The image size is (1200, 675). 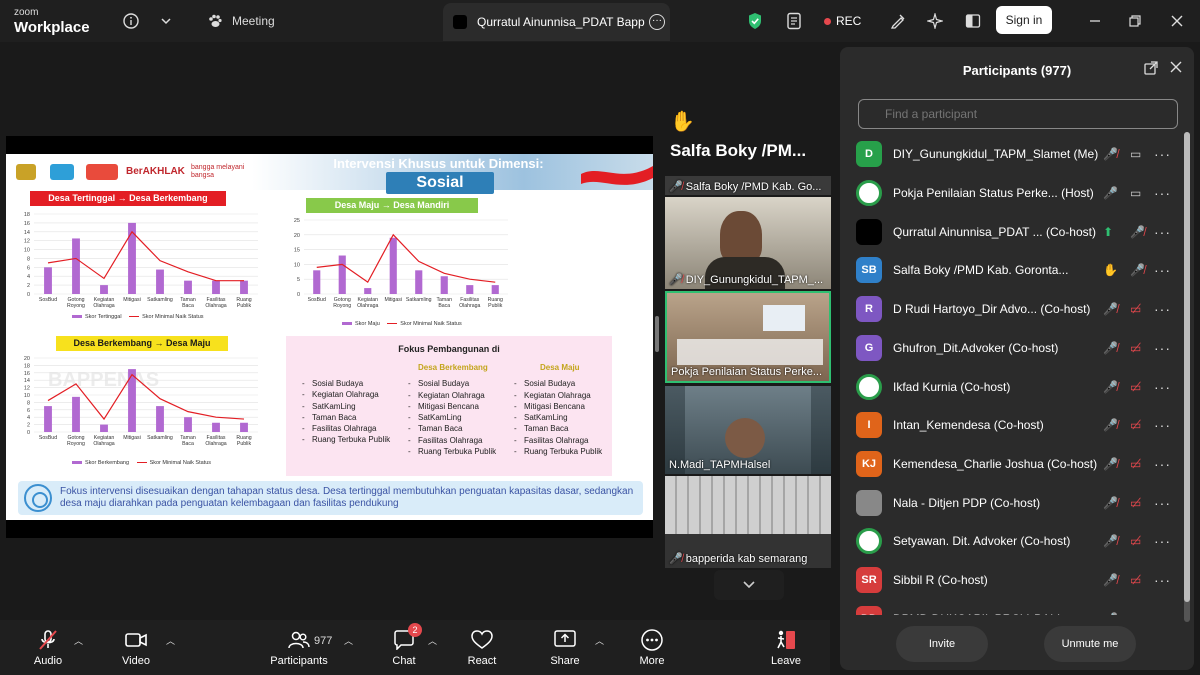 What do you see at coordinates (898, 21) in the screenshot?
I see `annotate-icon` at bounding box center [898, 21].